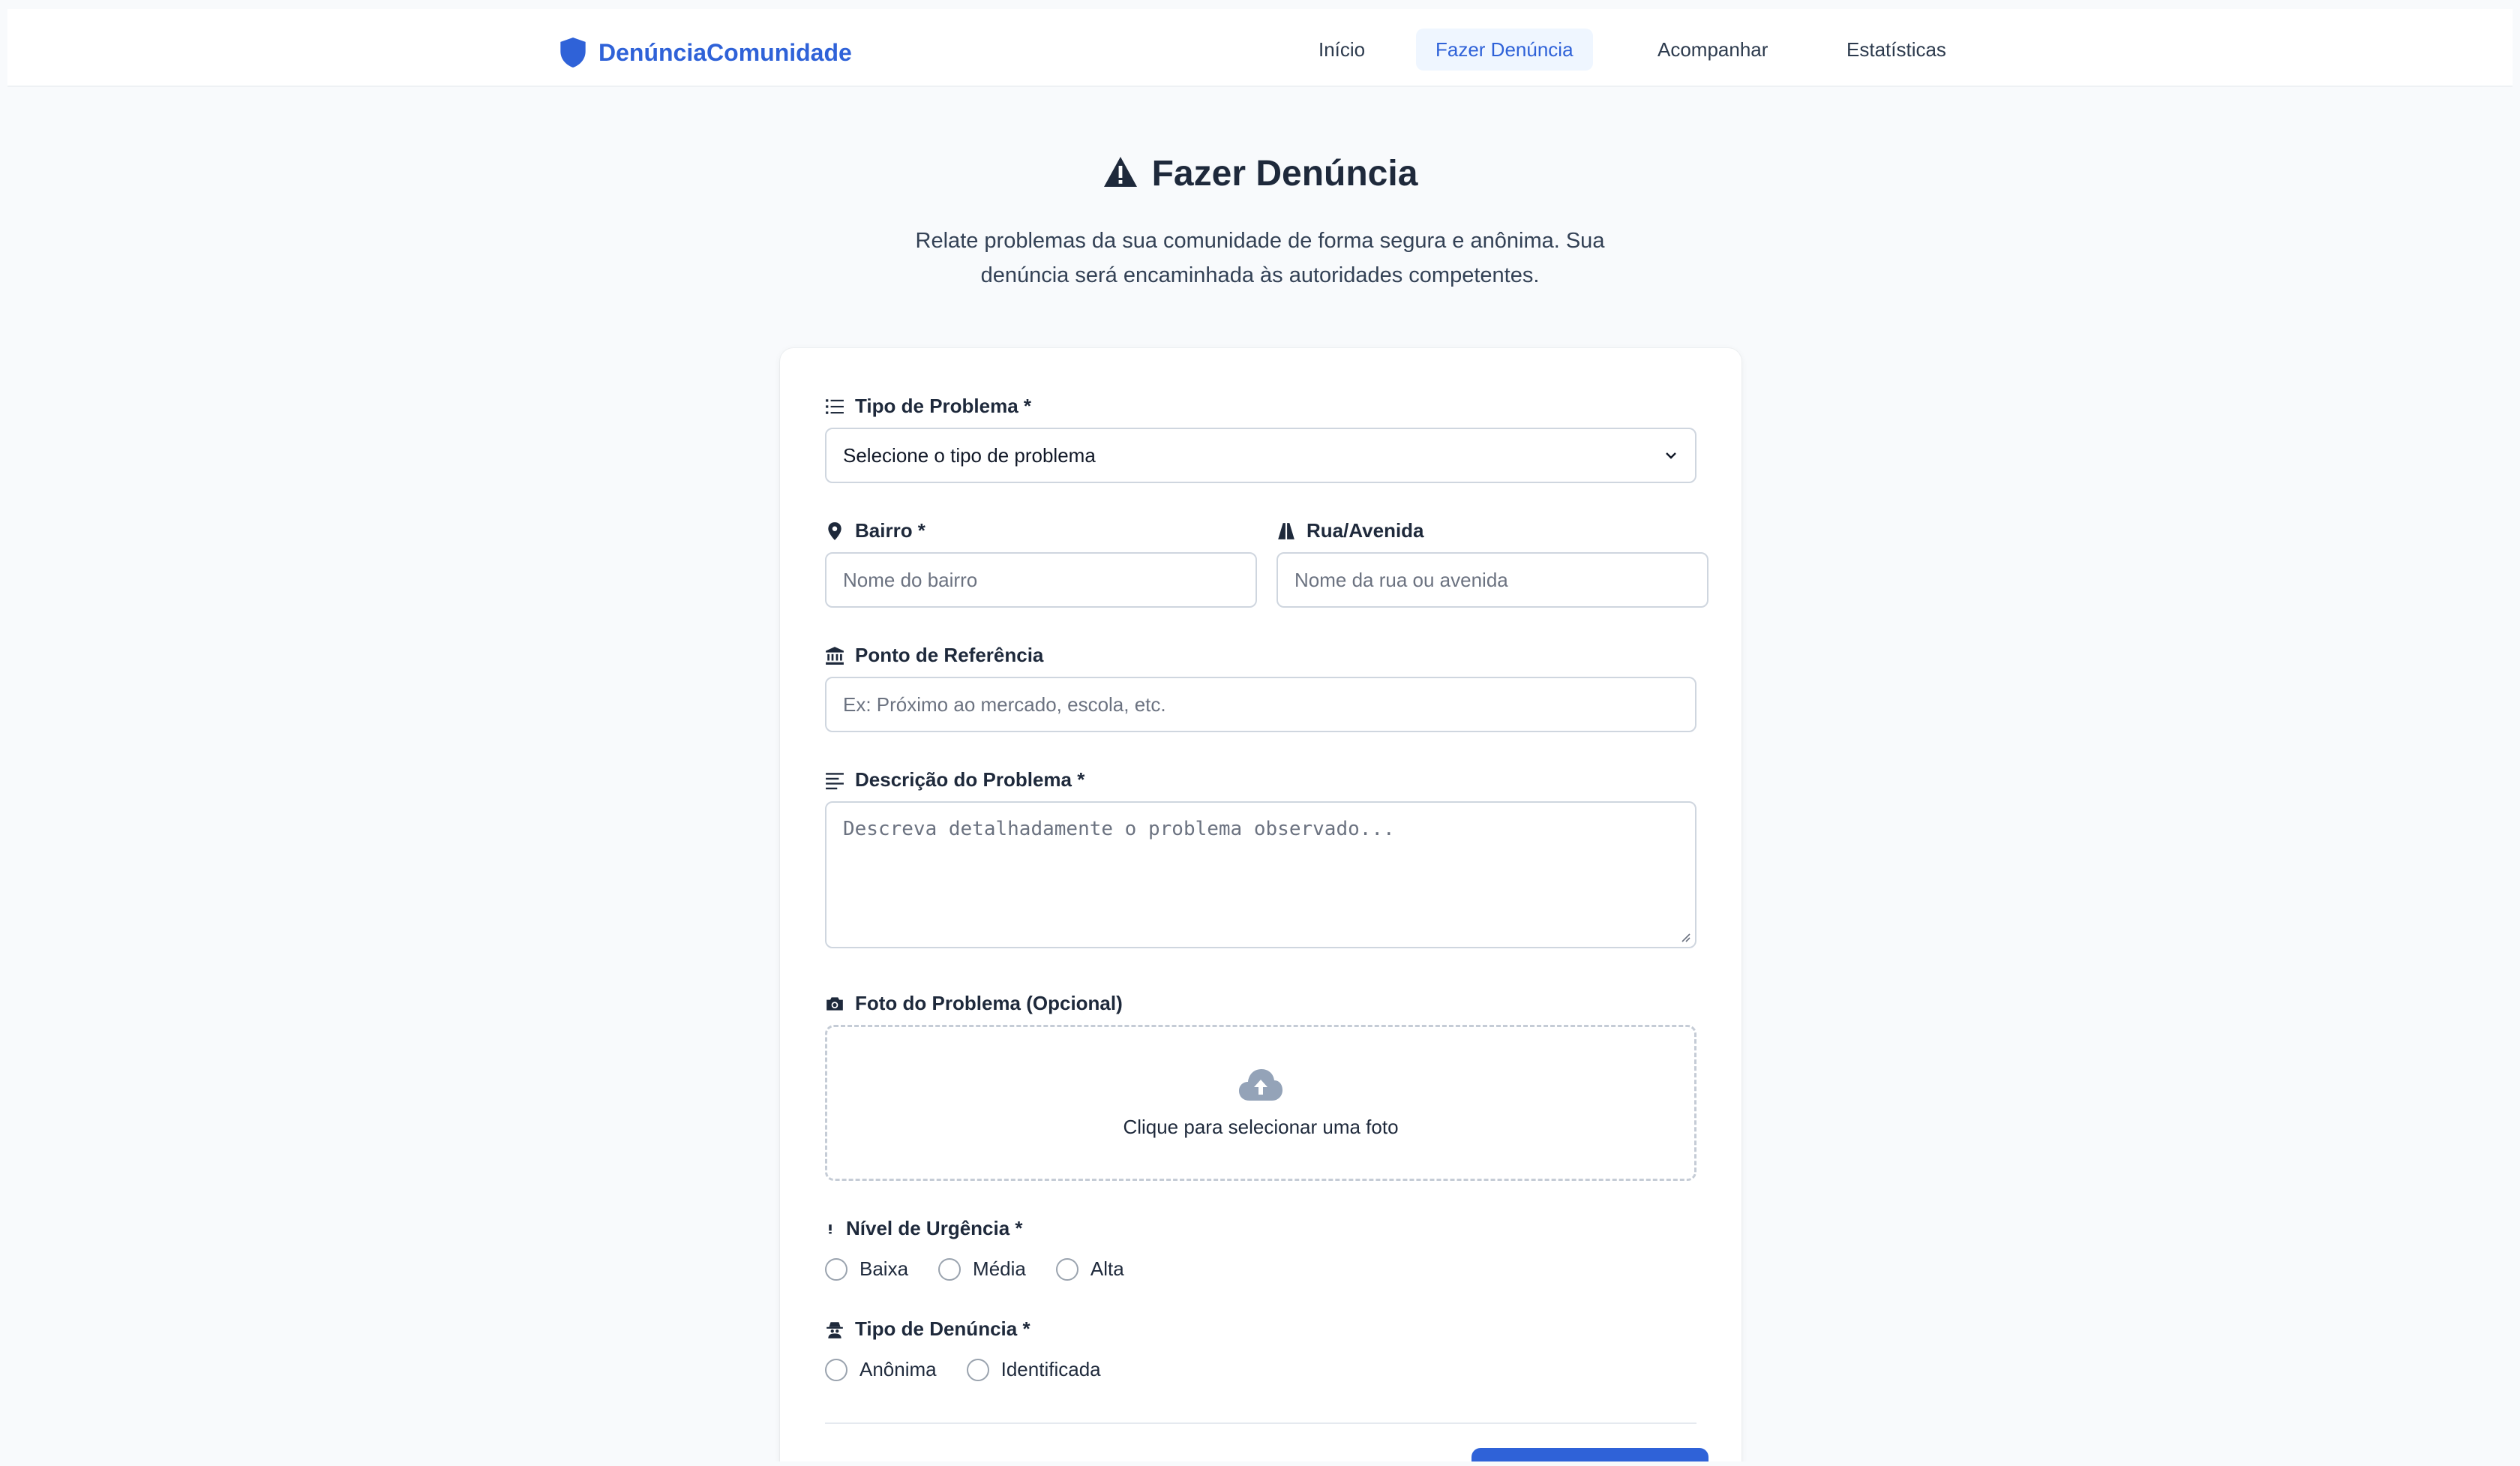  What do you see at coordinates (954, 780) in the screenshot?
I see `descricao-label: Descrição do Problema *` at bounding box center [954, 780].